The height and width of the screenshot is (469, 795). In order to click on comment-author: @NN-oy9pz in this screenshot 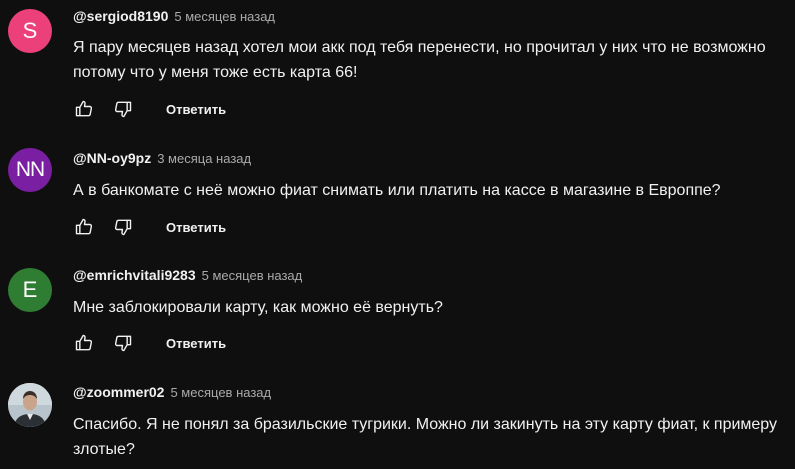, I will do `click(112, 158)`.